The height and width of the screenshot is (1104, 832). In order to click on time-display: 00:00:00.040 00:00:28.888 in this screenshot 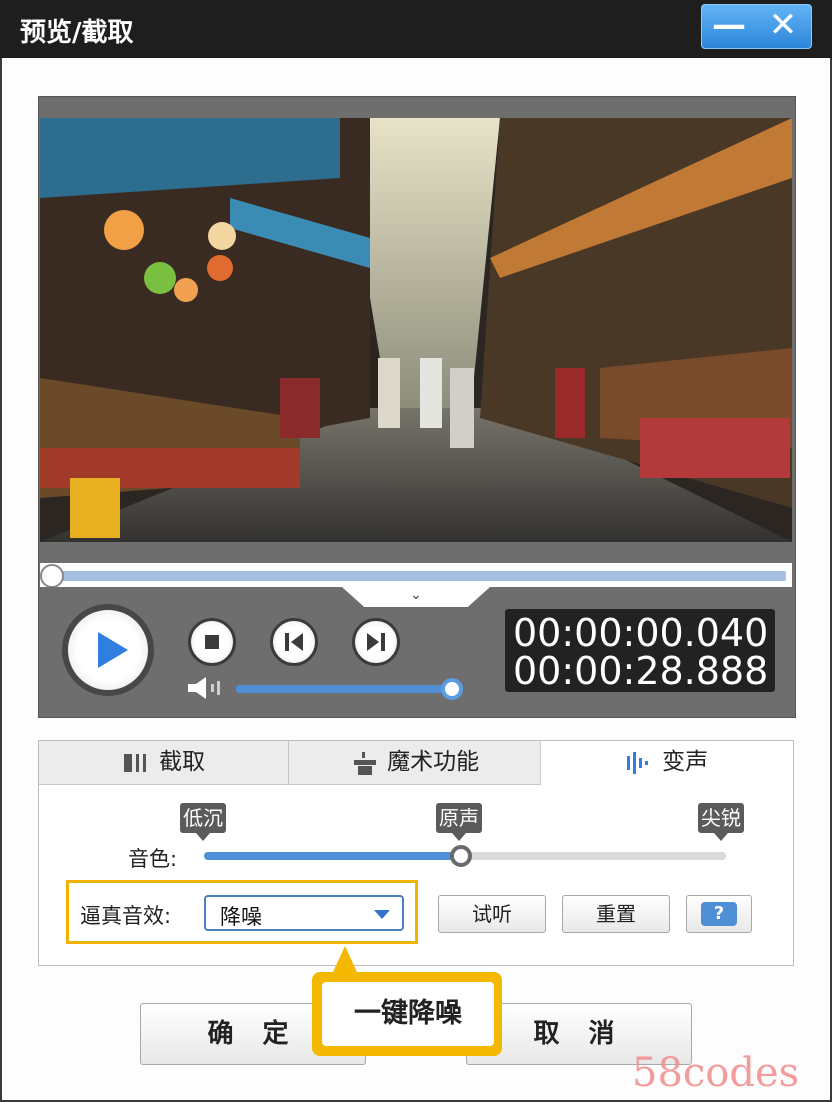, I will do `click(640, 651)`.